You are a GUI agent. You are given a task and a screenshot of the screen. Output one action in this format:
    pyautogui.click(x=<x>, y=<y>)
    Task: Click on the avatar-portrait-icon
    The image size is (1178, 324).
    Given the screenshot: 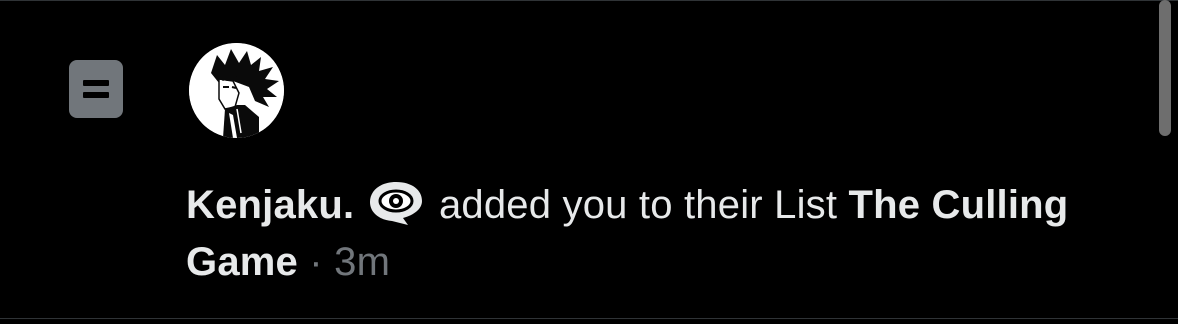 What is the action you would take?
    pyautogui.click(x=236, y=90)
    